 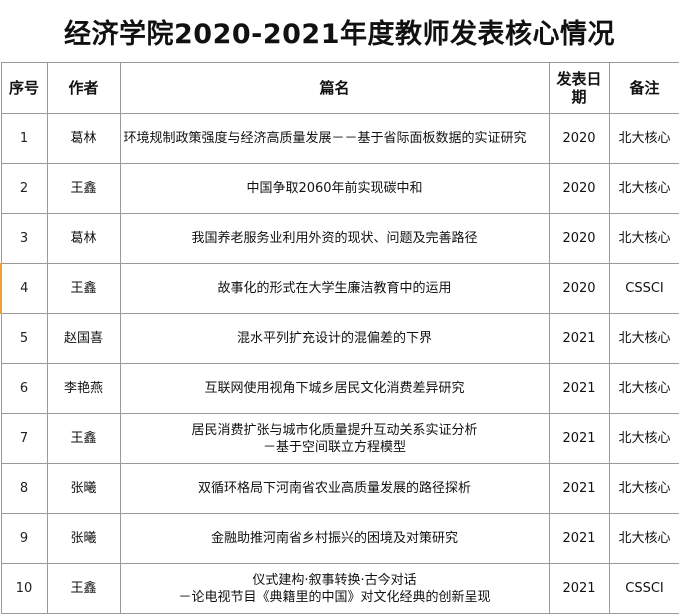 I want to click on row-number: 7, so click(x=24, y=438).